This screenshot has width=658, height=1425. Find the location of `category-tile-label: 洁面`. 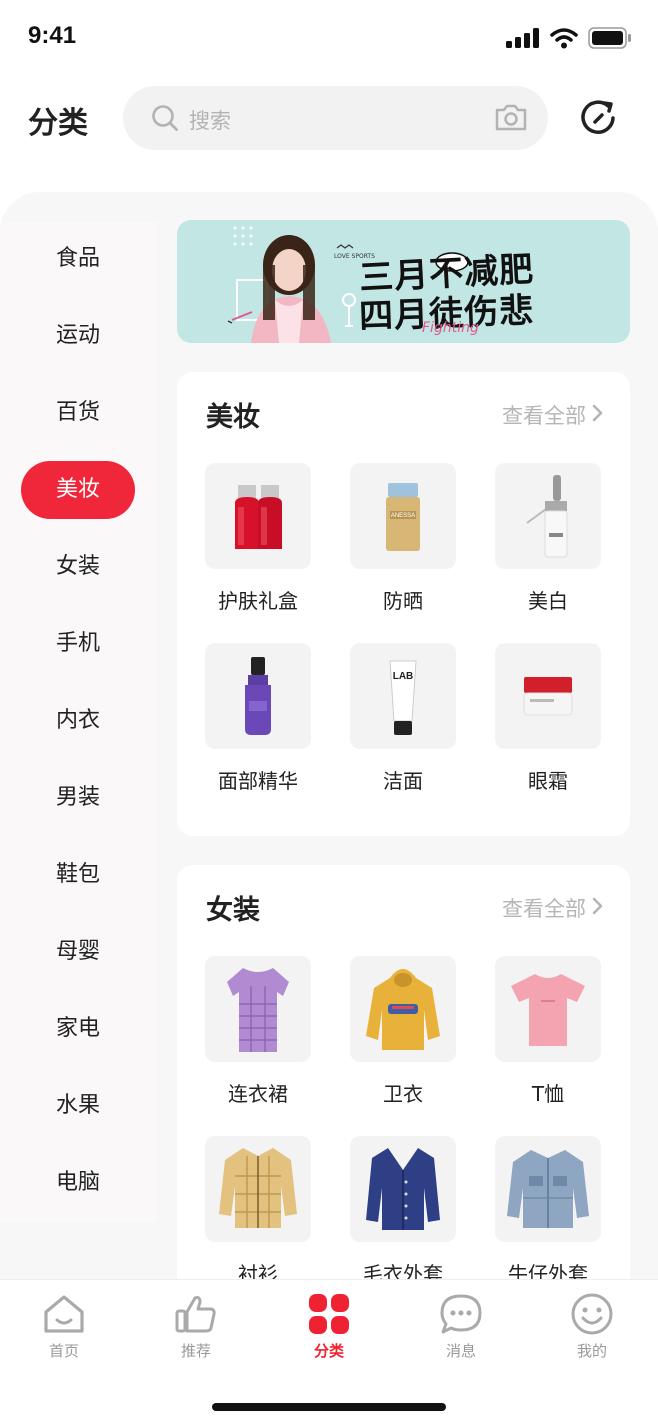

category-tile-label: 洁面 is located at coordinates (403, 781).